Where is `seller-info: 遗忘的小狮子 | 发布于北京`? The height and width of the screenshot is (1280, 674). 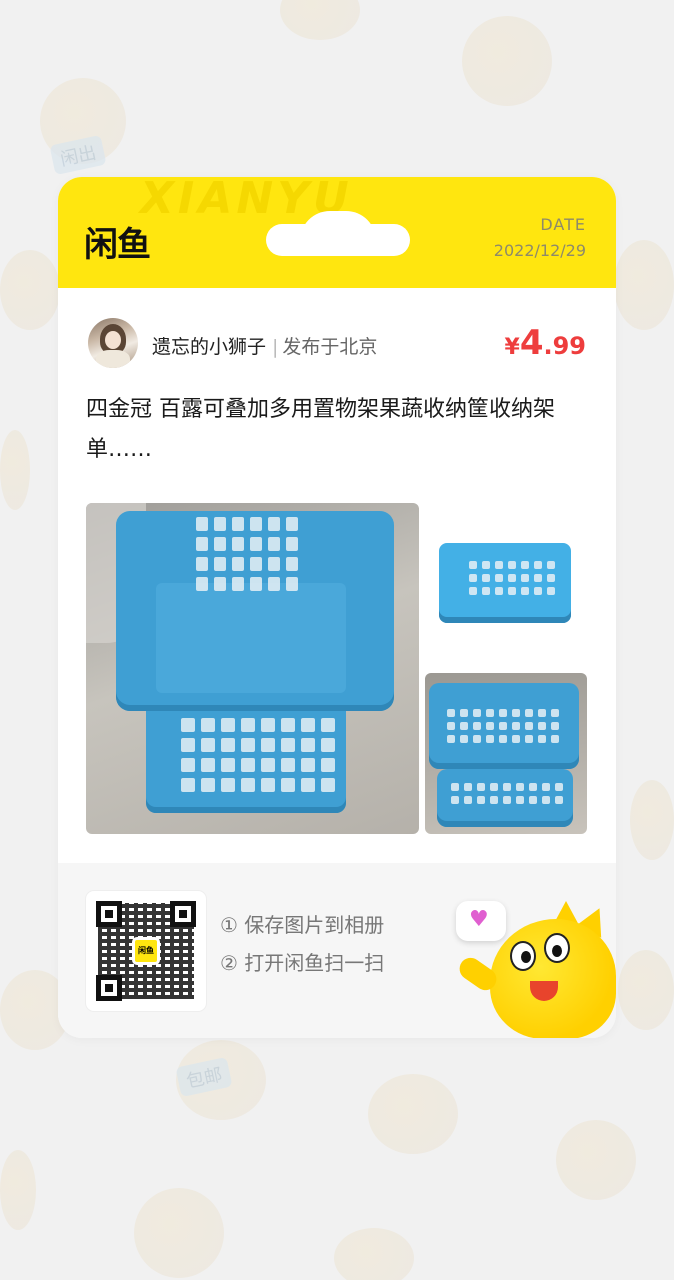 seller-info: 遗忘的小狮子 | 发布于北京 is located at coordinates (264, 345).